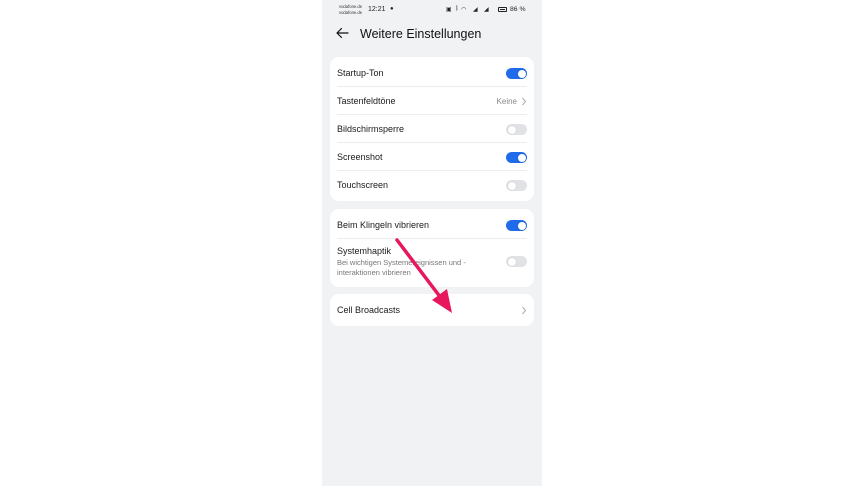 The height and width of the screenshot is (486, 864). Describe the element at coordinates (457, 9) in the screenshot. I see `bluetooth-icon: ᛒ` at that location.